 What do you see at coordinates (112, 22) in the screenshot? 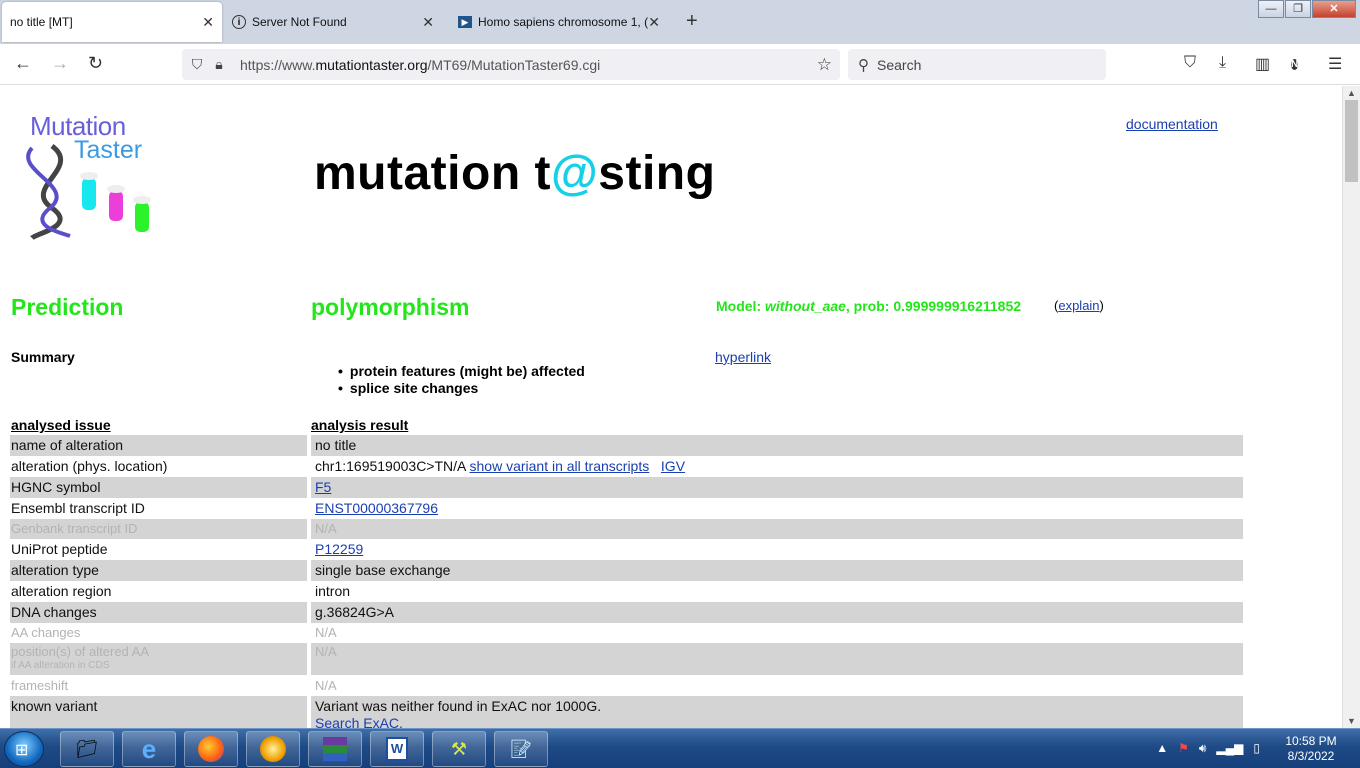
I see `tab-no-title: no title [MT] ✕` at bounding box center [112, 22].